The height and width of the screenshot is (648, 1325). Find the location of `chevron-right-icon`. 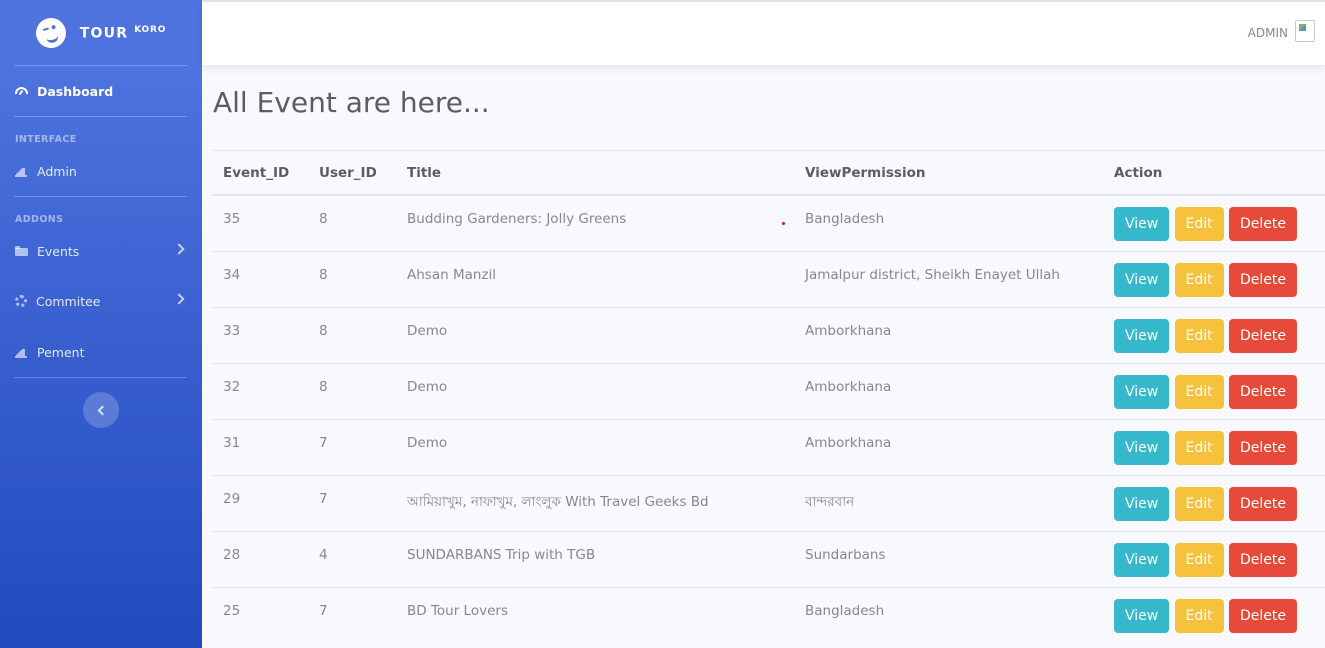

chevron-right-icon is located at coordinates (179, 299).